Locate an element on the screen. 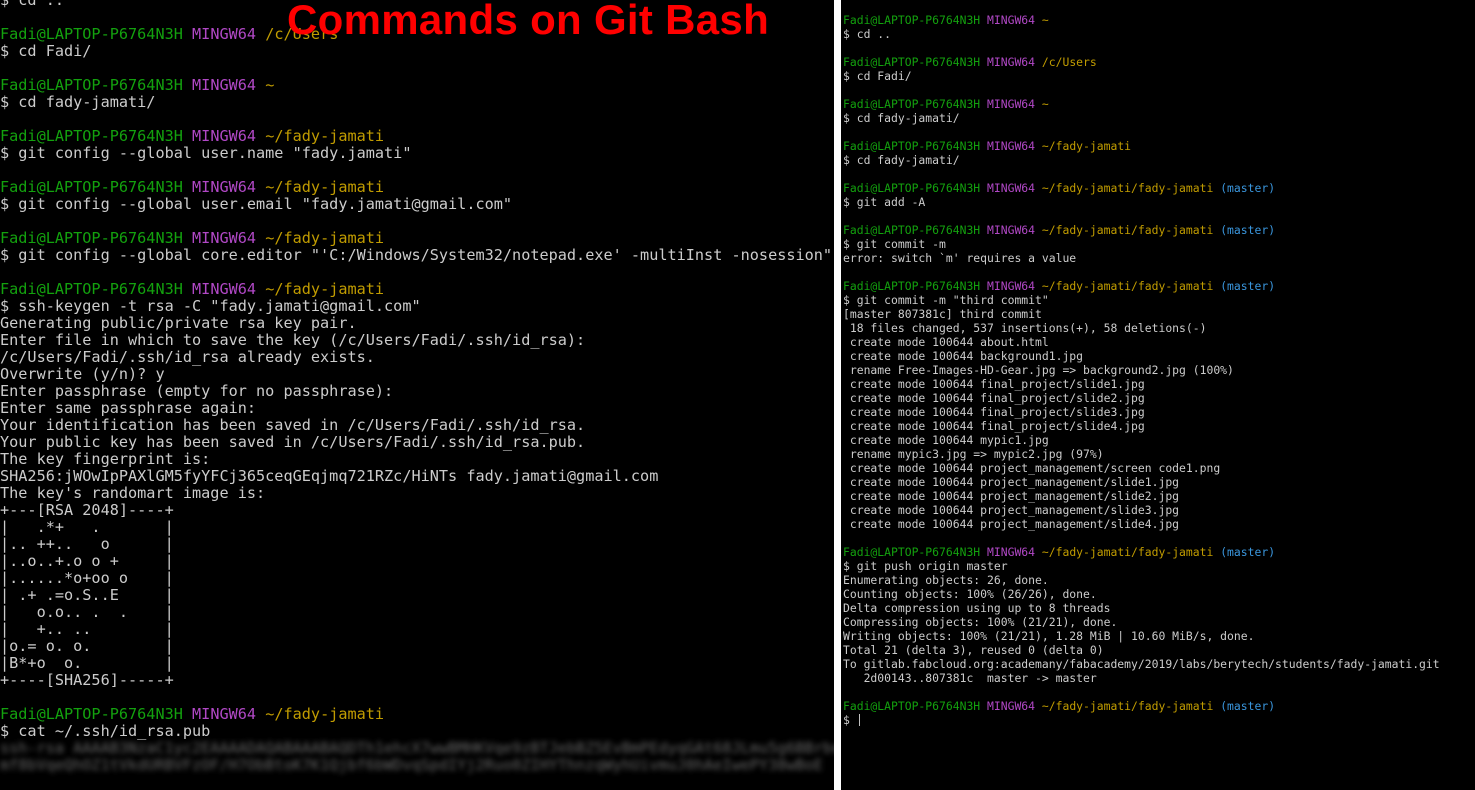  terminal-line: [master 807381c] third commit is located at coordinates (1141, 314).